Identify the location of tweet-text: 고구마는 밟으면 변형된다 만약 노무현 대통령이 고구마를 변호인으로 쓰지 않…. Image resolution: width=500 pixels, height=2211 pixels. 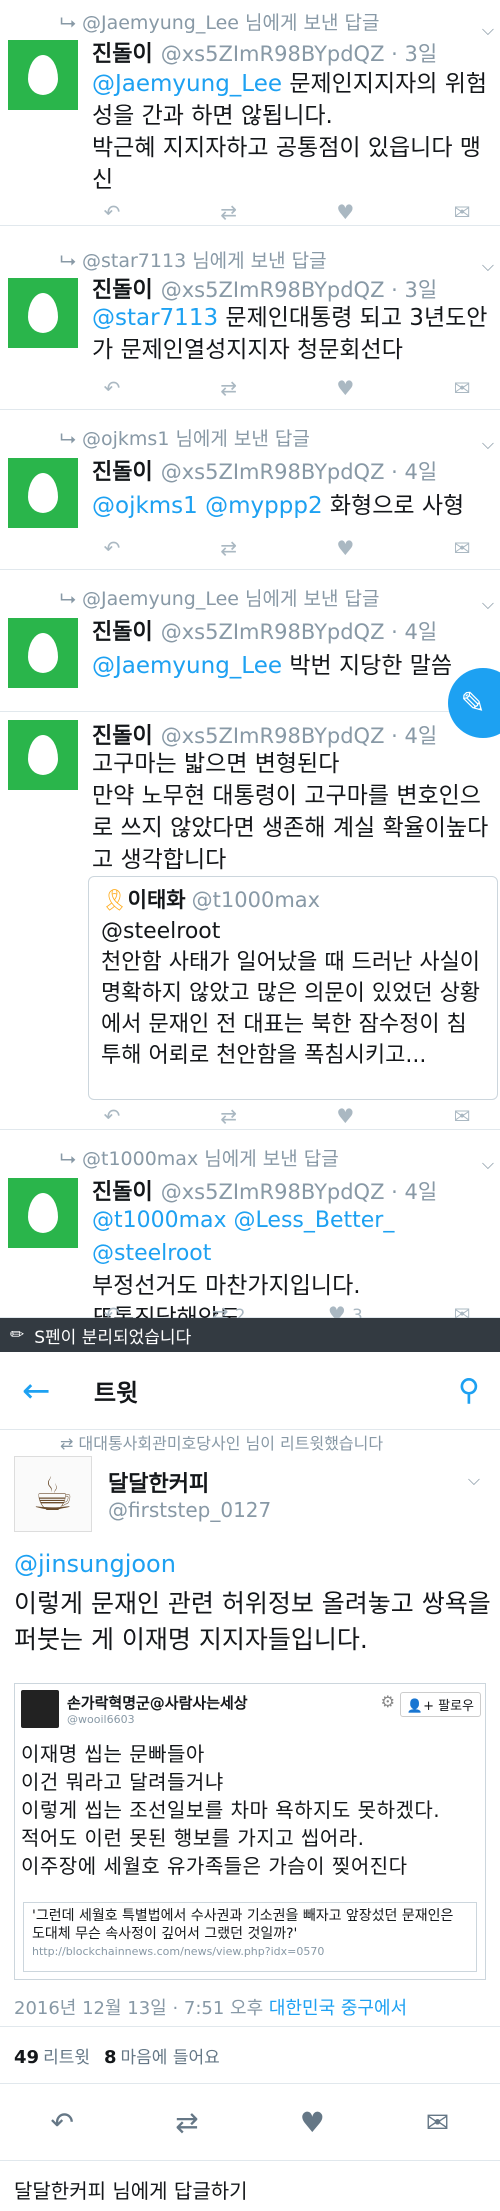
(292, 812).